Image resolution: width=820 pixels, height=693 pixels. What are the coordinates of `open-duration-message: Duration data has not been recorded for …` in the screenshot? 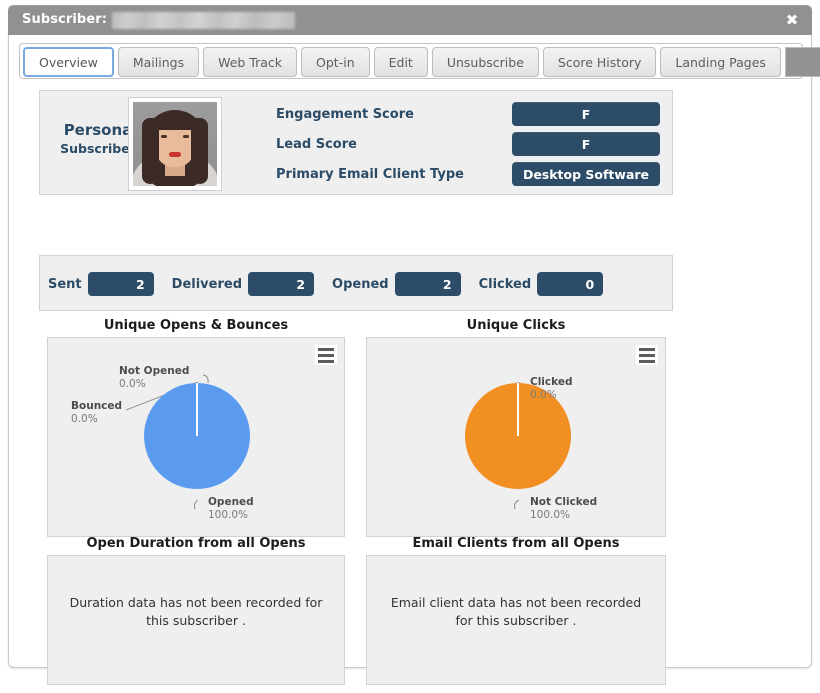 It's located at (196, 611).